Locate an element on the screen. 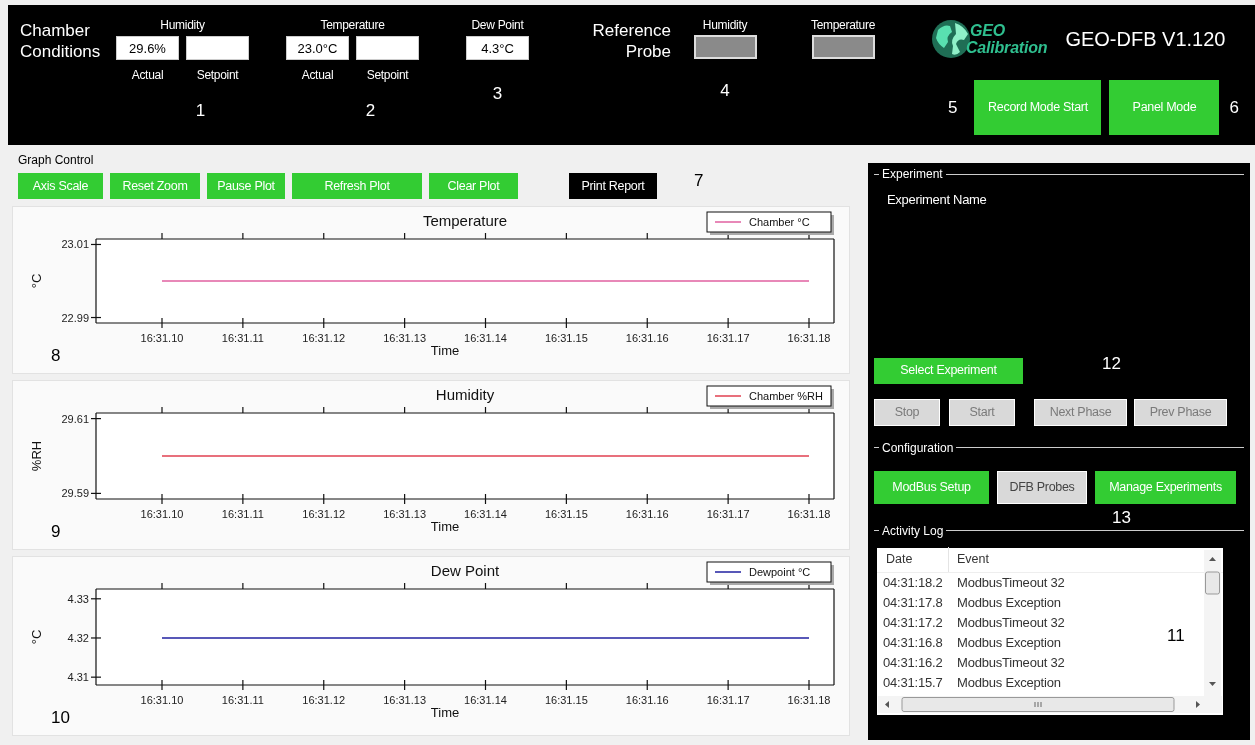  legend-label: Dewpoint °C is located at coordinates (780, 572).